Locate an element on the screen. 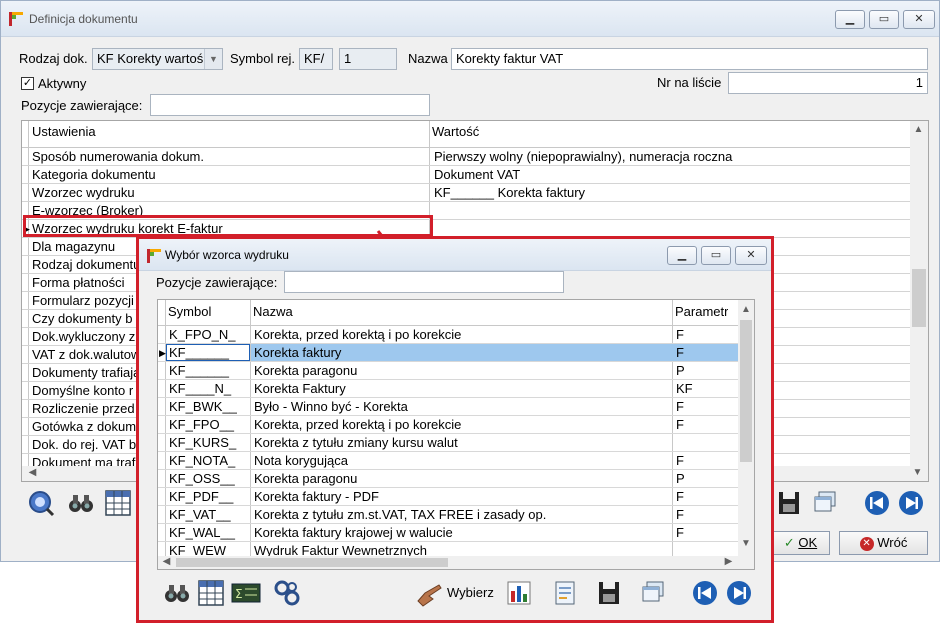 This screenshot has width=944, height=623. template-hscroll-thumb is located at coordinates (312, 562).